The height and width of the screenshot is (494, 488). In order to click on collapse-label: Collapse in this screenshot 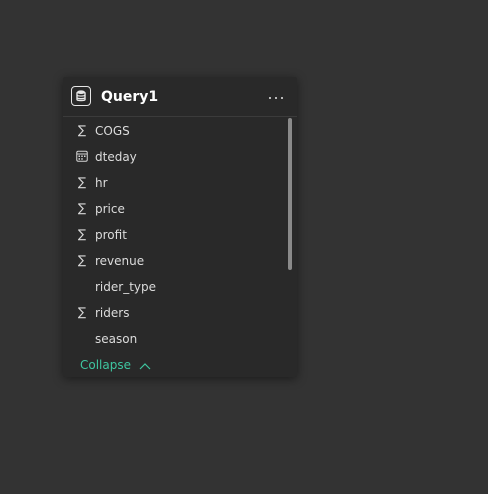, I will do `click(105, 365)`.